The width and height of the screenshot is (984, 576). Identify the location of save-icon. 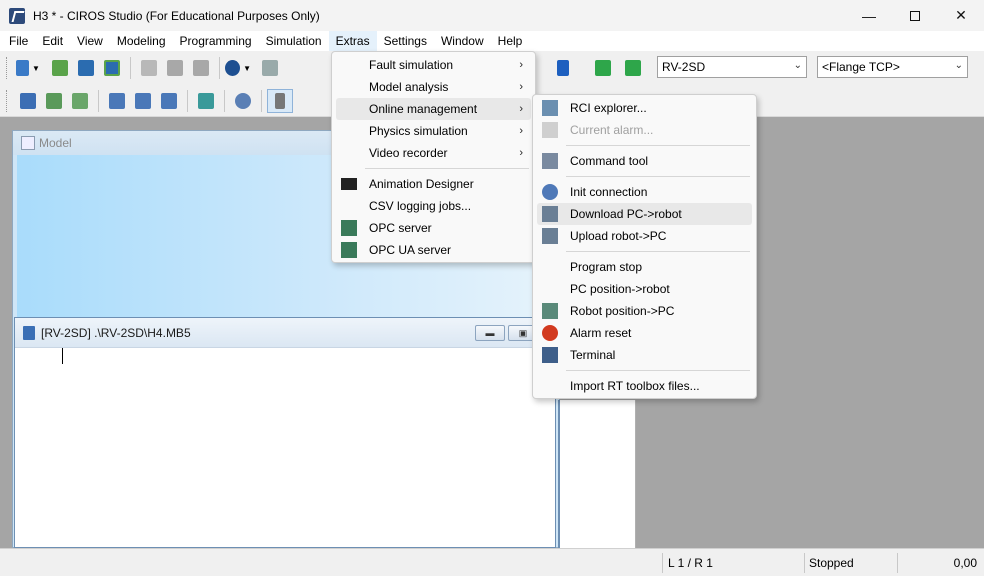
(86, 68).